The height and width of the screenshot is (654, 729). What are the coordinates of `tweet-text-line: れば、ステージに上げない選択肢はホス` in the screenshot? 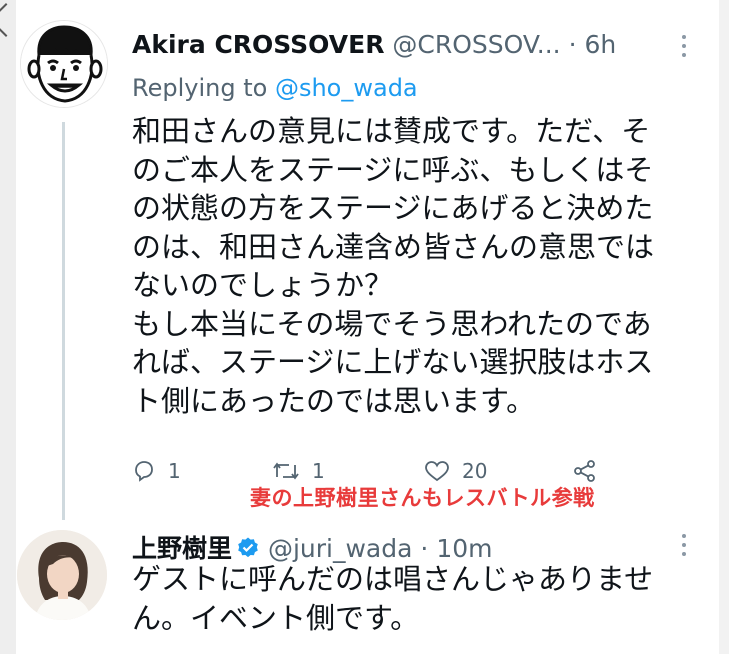 It's located at (393, 362).